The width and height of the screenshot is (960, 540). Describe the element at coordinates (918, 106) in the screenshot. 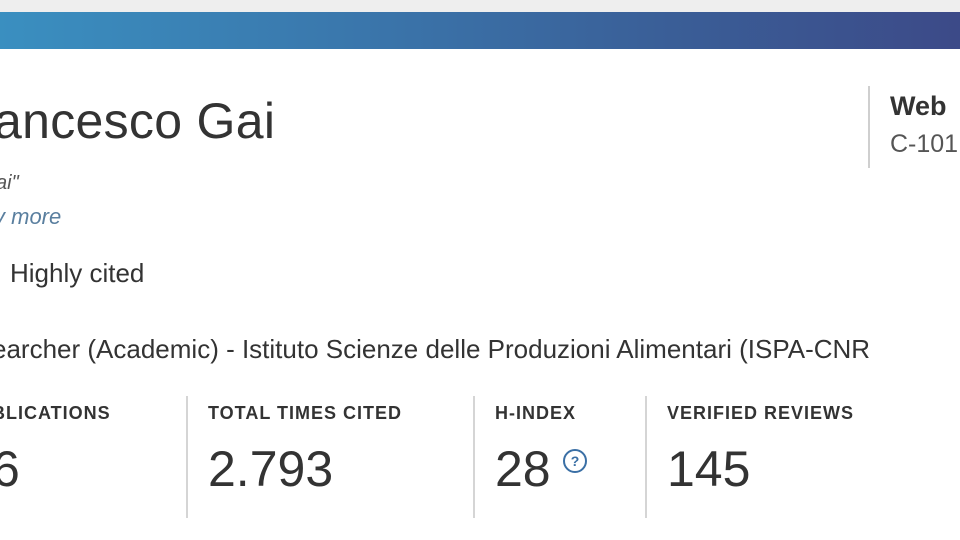

I see `identifier-title: Web` at that location.